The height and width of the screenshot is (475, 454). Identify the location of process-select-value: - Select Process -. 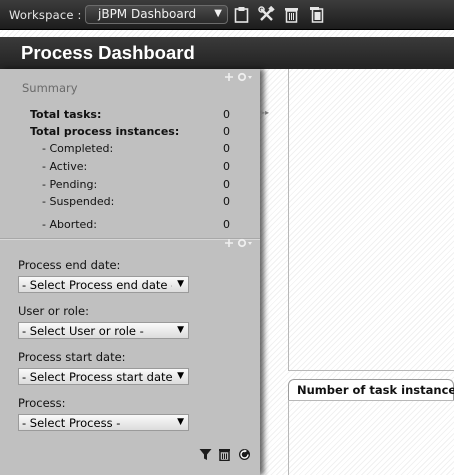
(71, 423).